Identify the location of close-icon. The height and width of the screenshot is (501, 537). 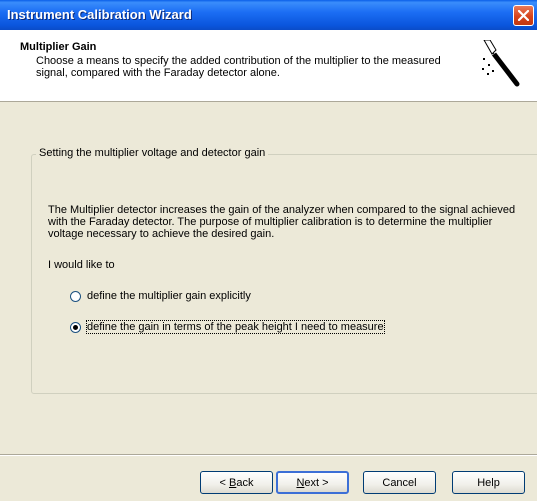
(523, 15).